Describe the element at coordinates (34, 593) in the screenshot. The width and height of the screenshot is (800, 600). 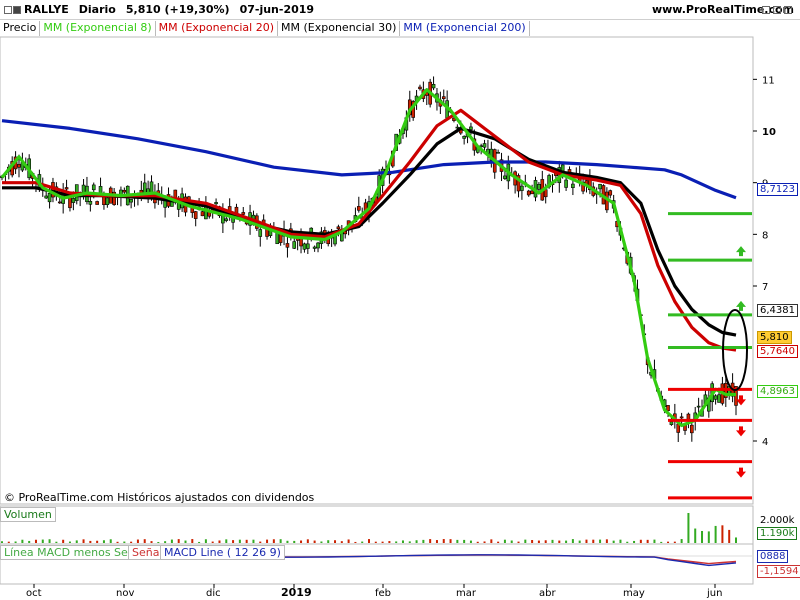
I see `x-tick-label-0: oct` at that location.